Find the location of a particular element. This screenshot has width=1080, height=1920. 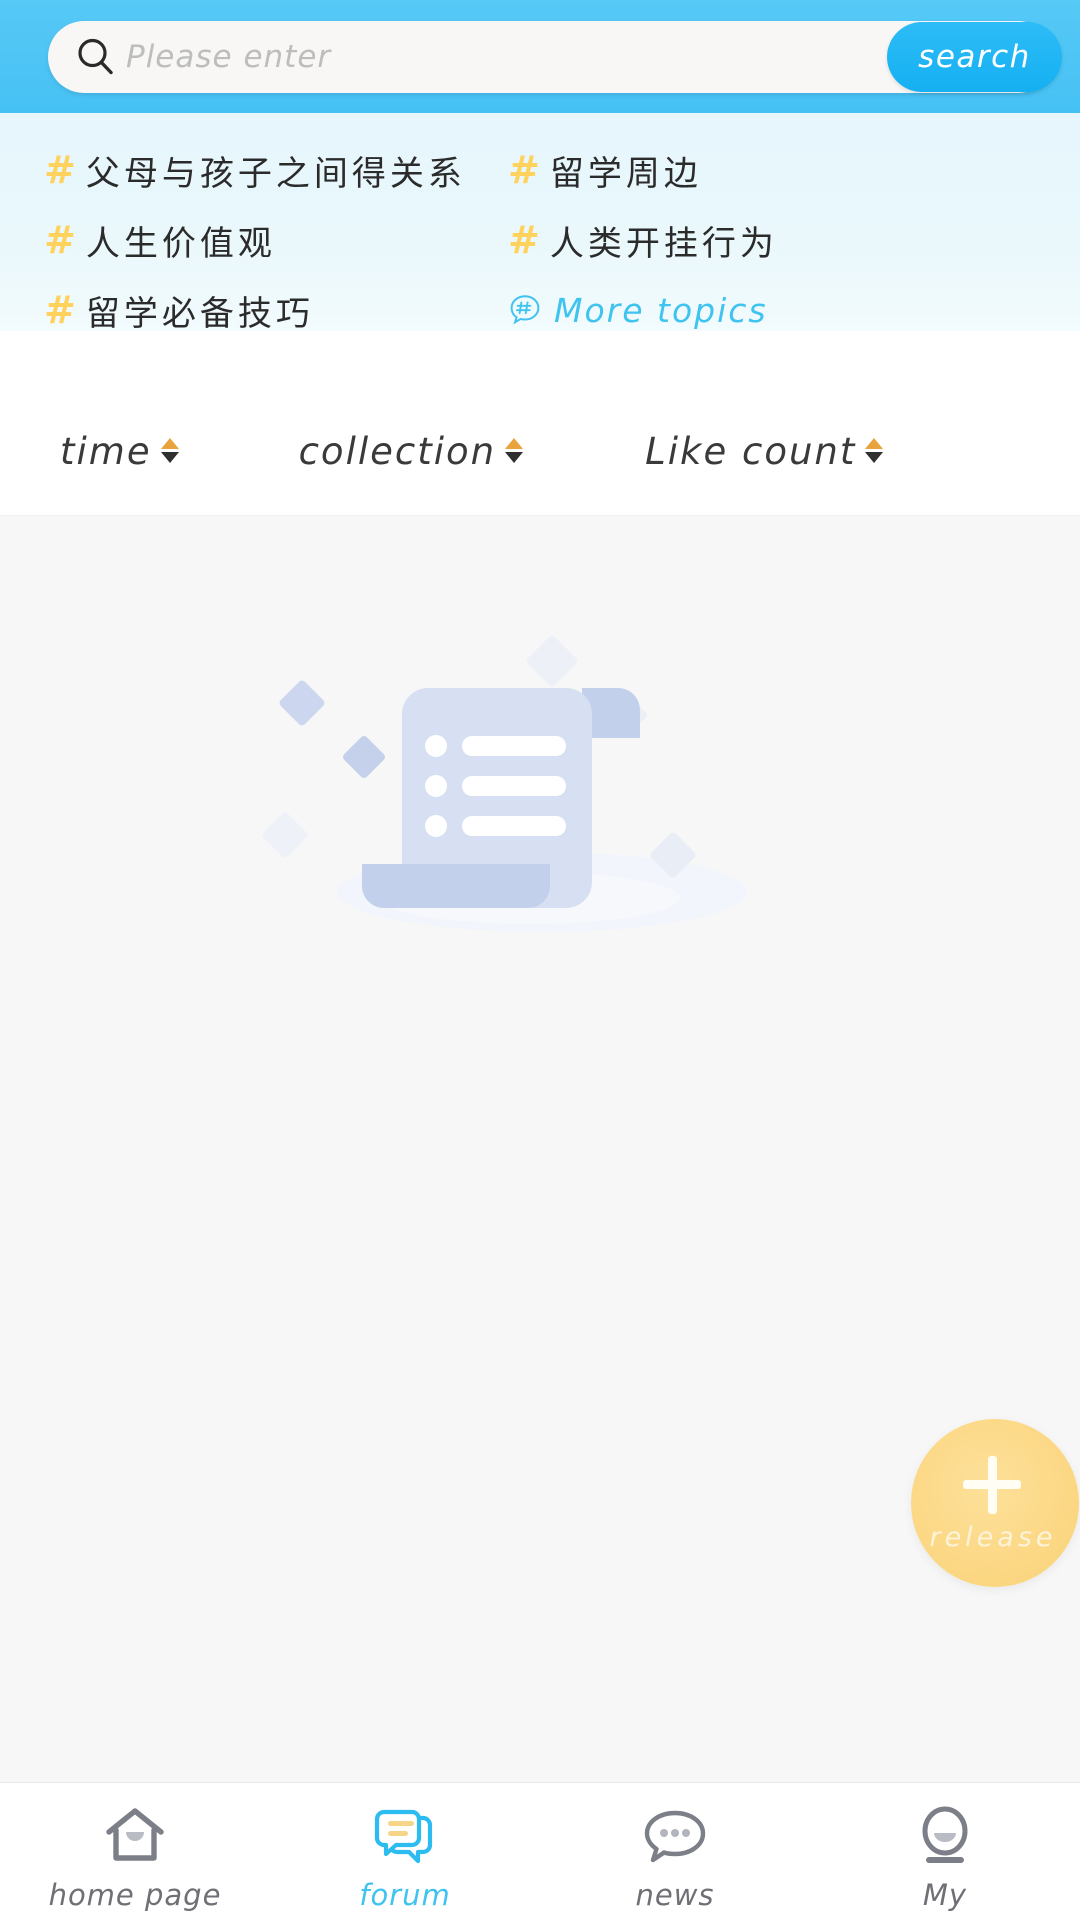

tab-my: My is located at coordinates (945, 1851).